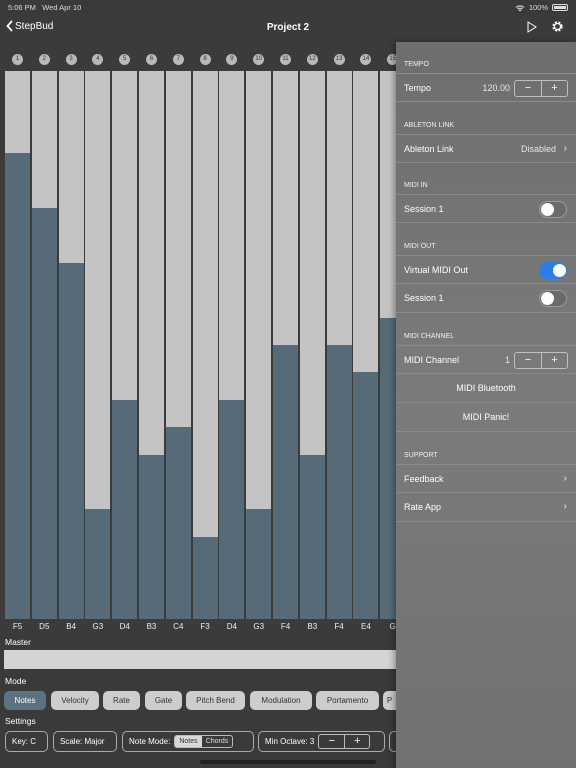 This screenshot has width=576, height=768. Describe the element at coordinates (200, 659) in the screenshot. I see `master-slider` at that location.